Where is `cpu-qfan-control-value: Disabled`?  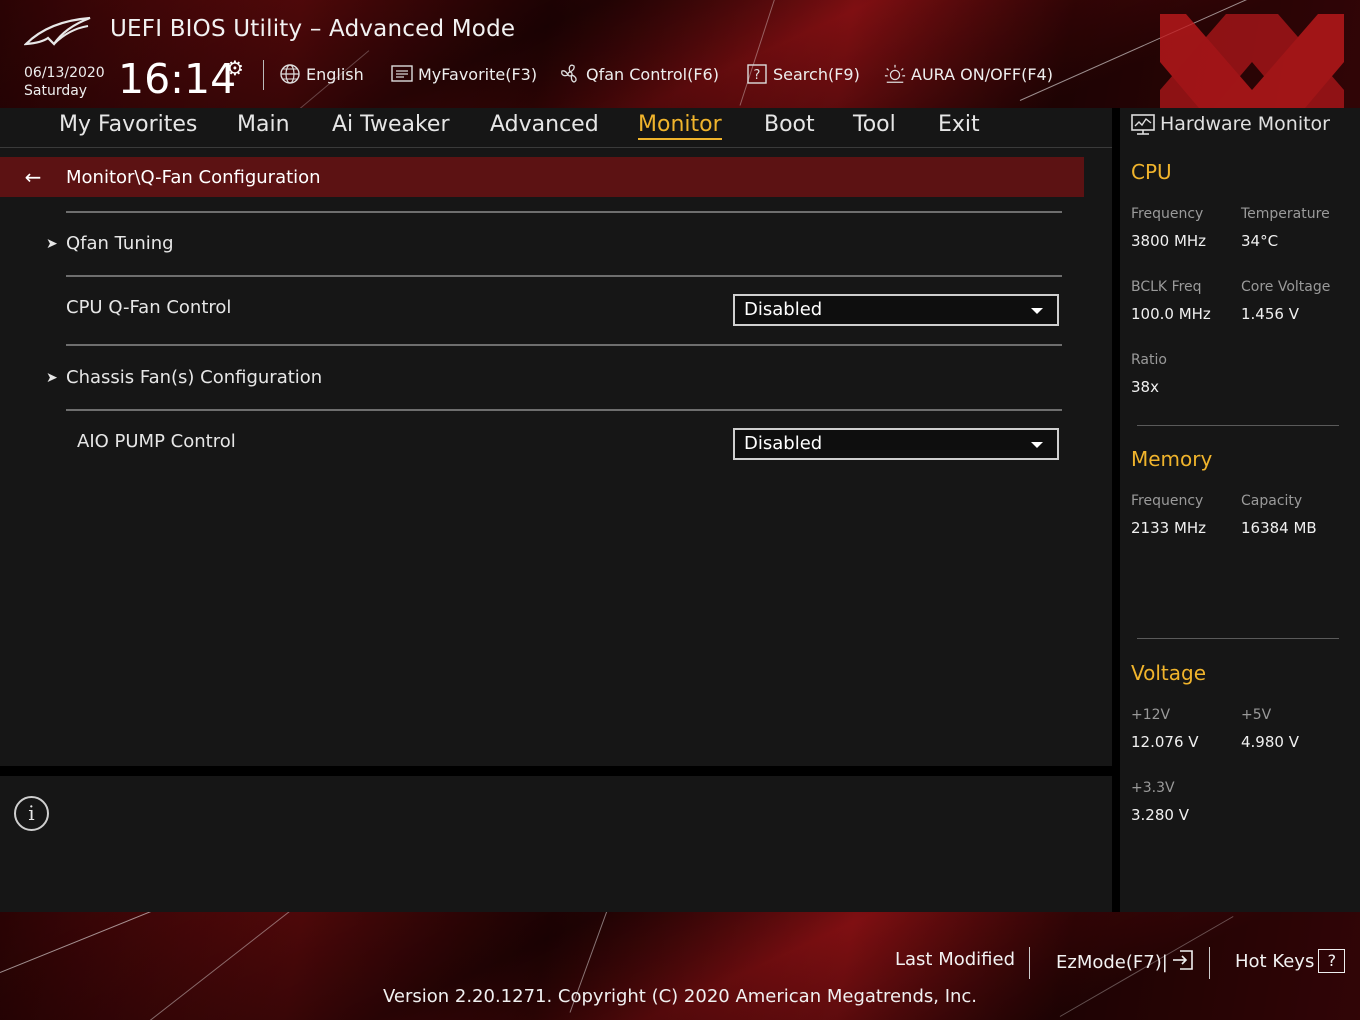
cpu-qfan-control-value: Disabled is located at coordinates (783, 309).